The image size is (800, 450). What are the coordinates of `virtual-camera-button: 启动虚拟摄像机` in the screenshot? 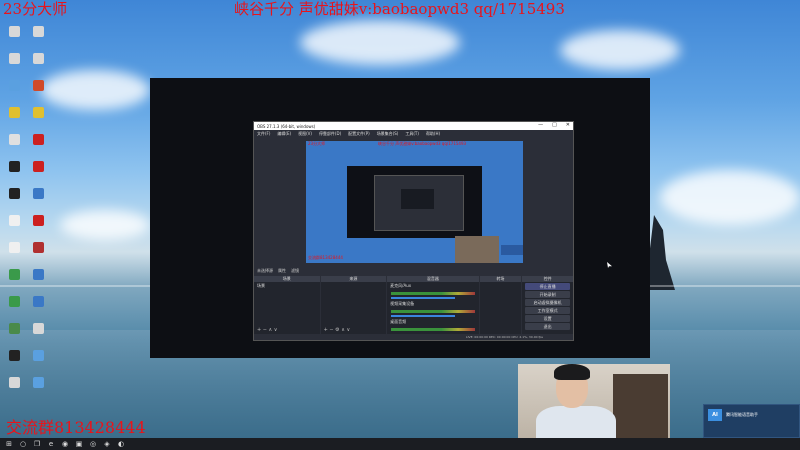 It's located at (547, 302).